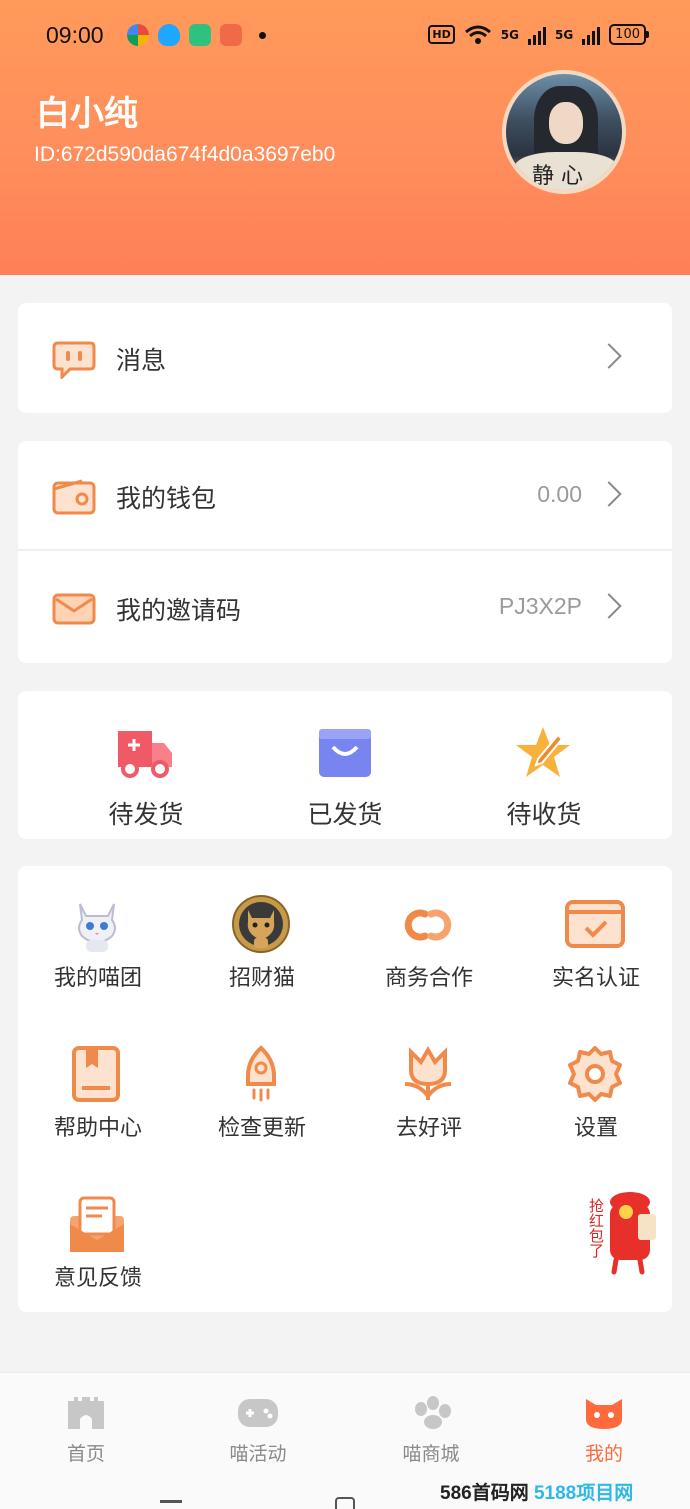  What do you see at coordinates (97, 927) in the screenshot?
I see `cat-icon` at bounding box center [97, 927].